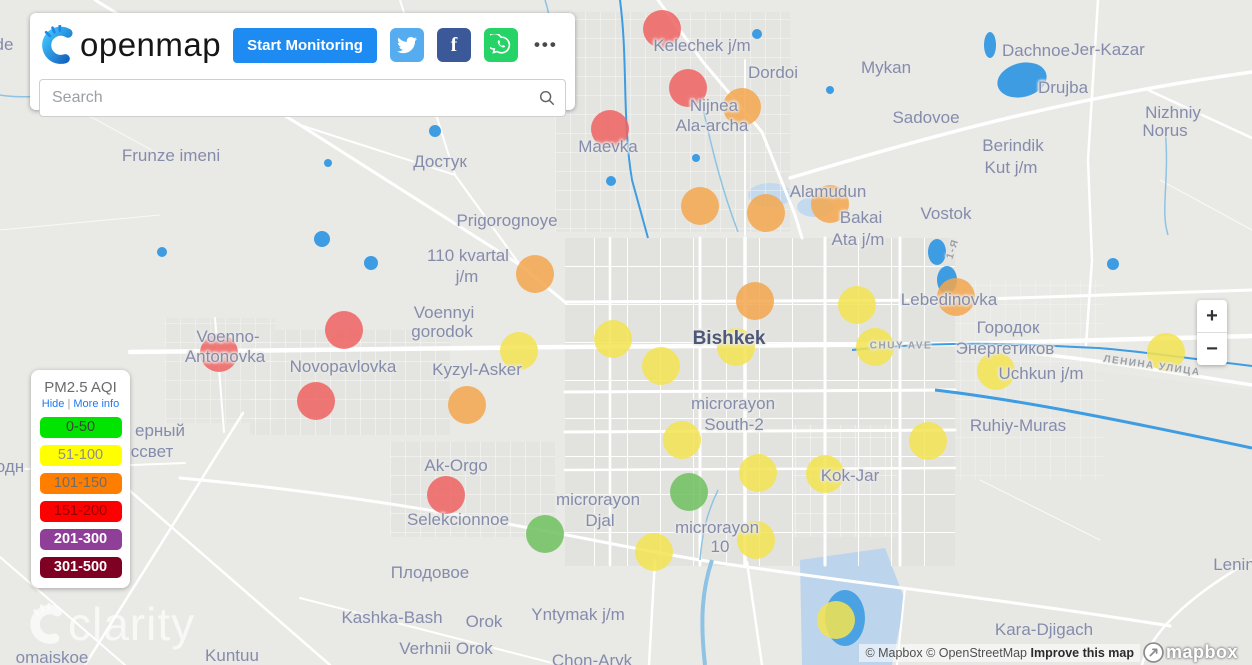 Image resolution: width=1252 pixels, height=665 pixels. I want to click on improve-map-link: Improve this map, so click(1083, 653).